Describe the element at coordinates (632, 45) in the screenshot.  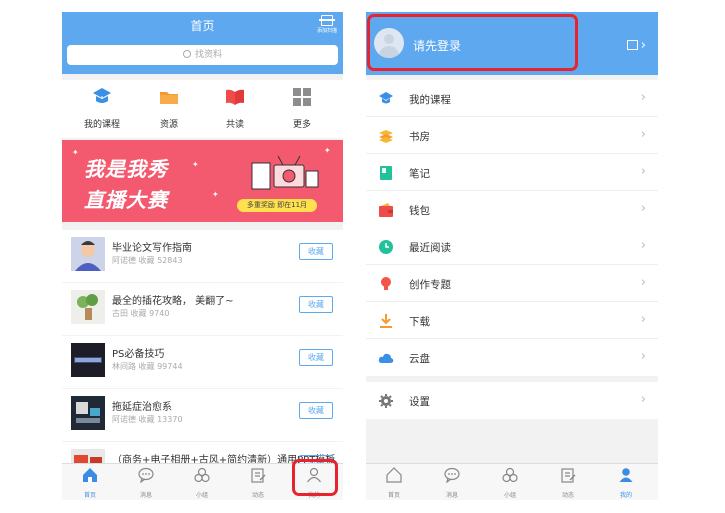
I see `qr-code-icon` at that location.